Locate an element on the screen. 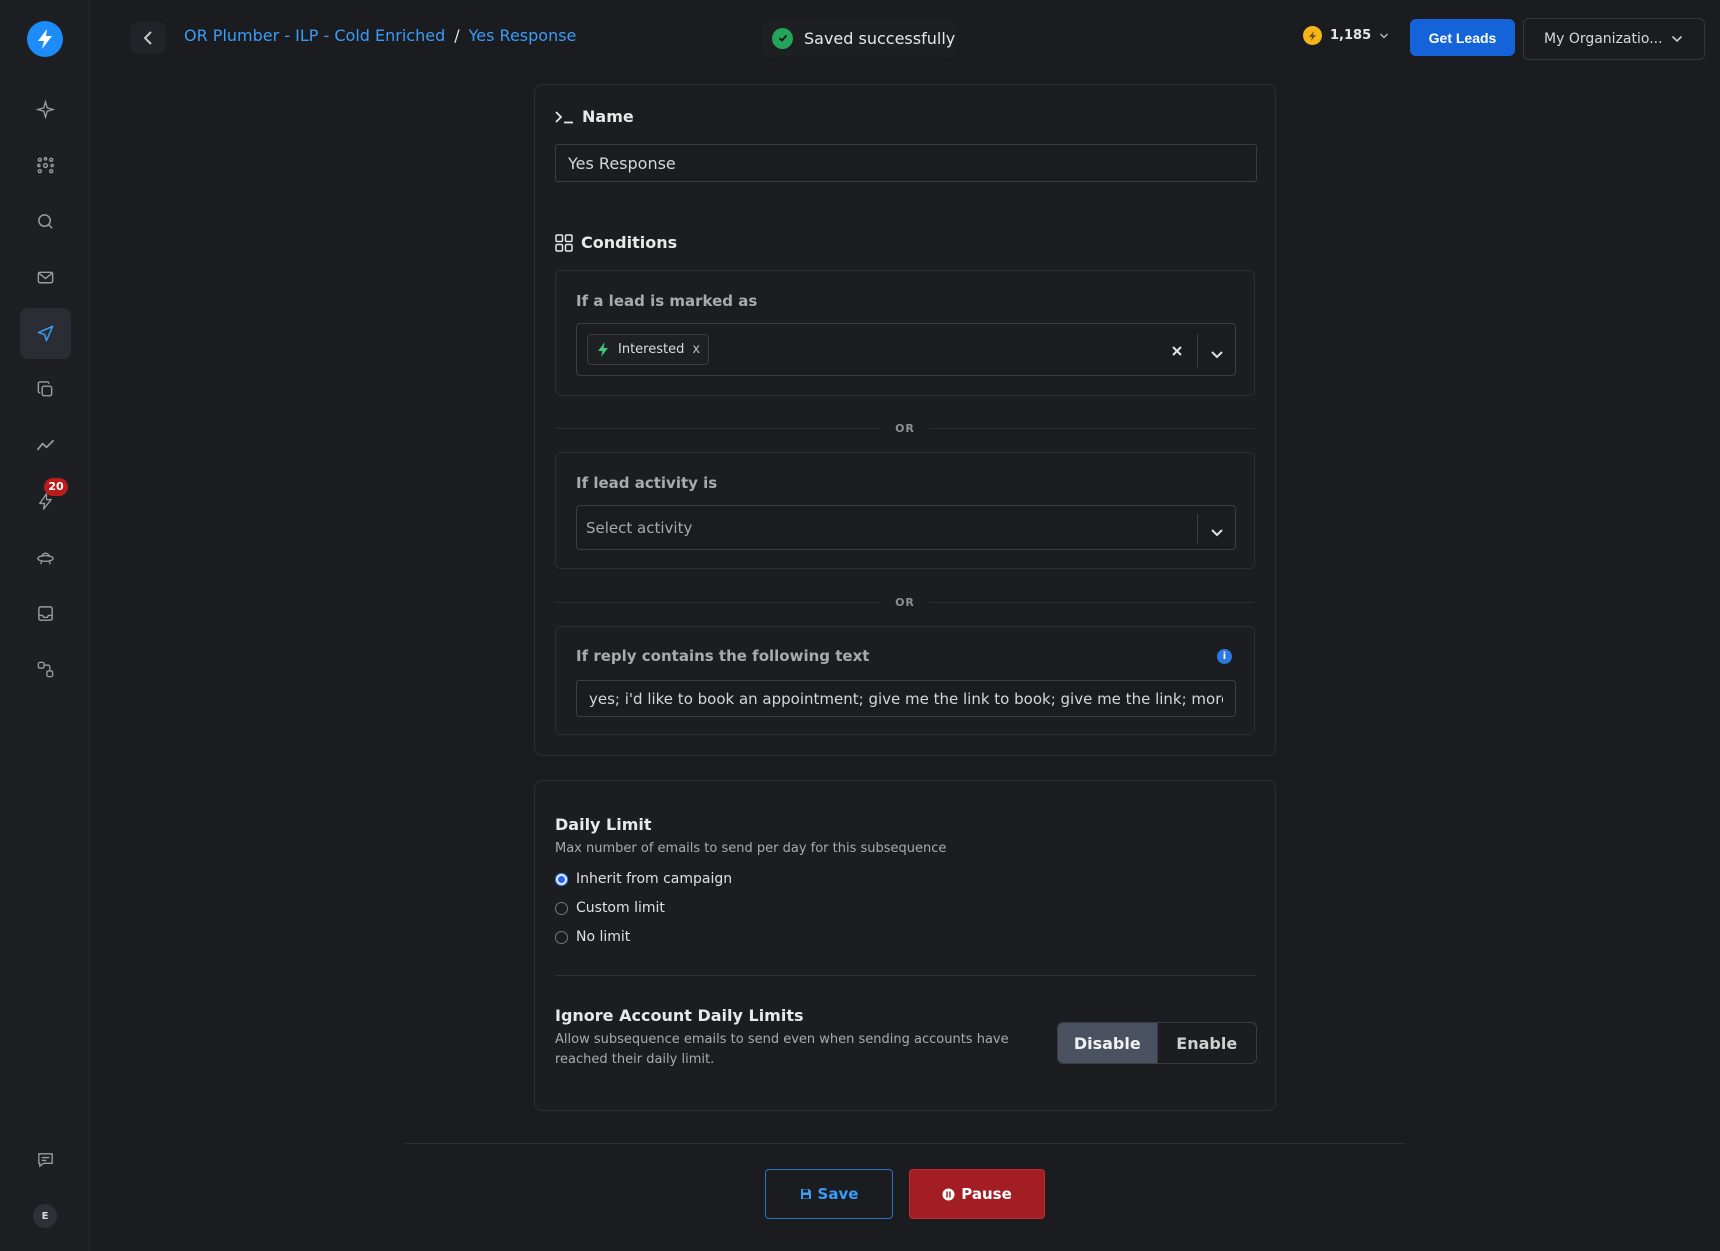 The width and height of the screenshot is (1720, 1251). send-icon is located at coordinates (45, 333).